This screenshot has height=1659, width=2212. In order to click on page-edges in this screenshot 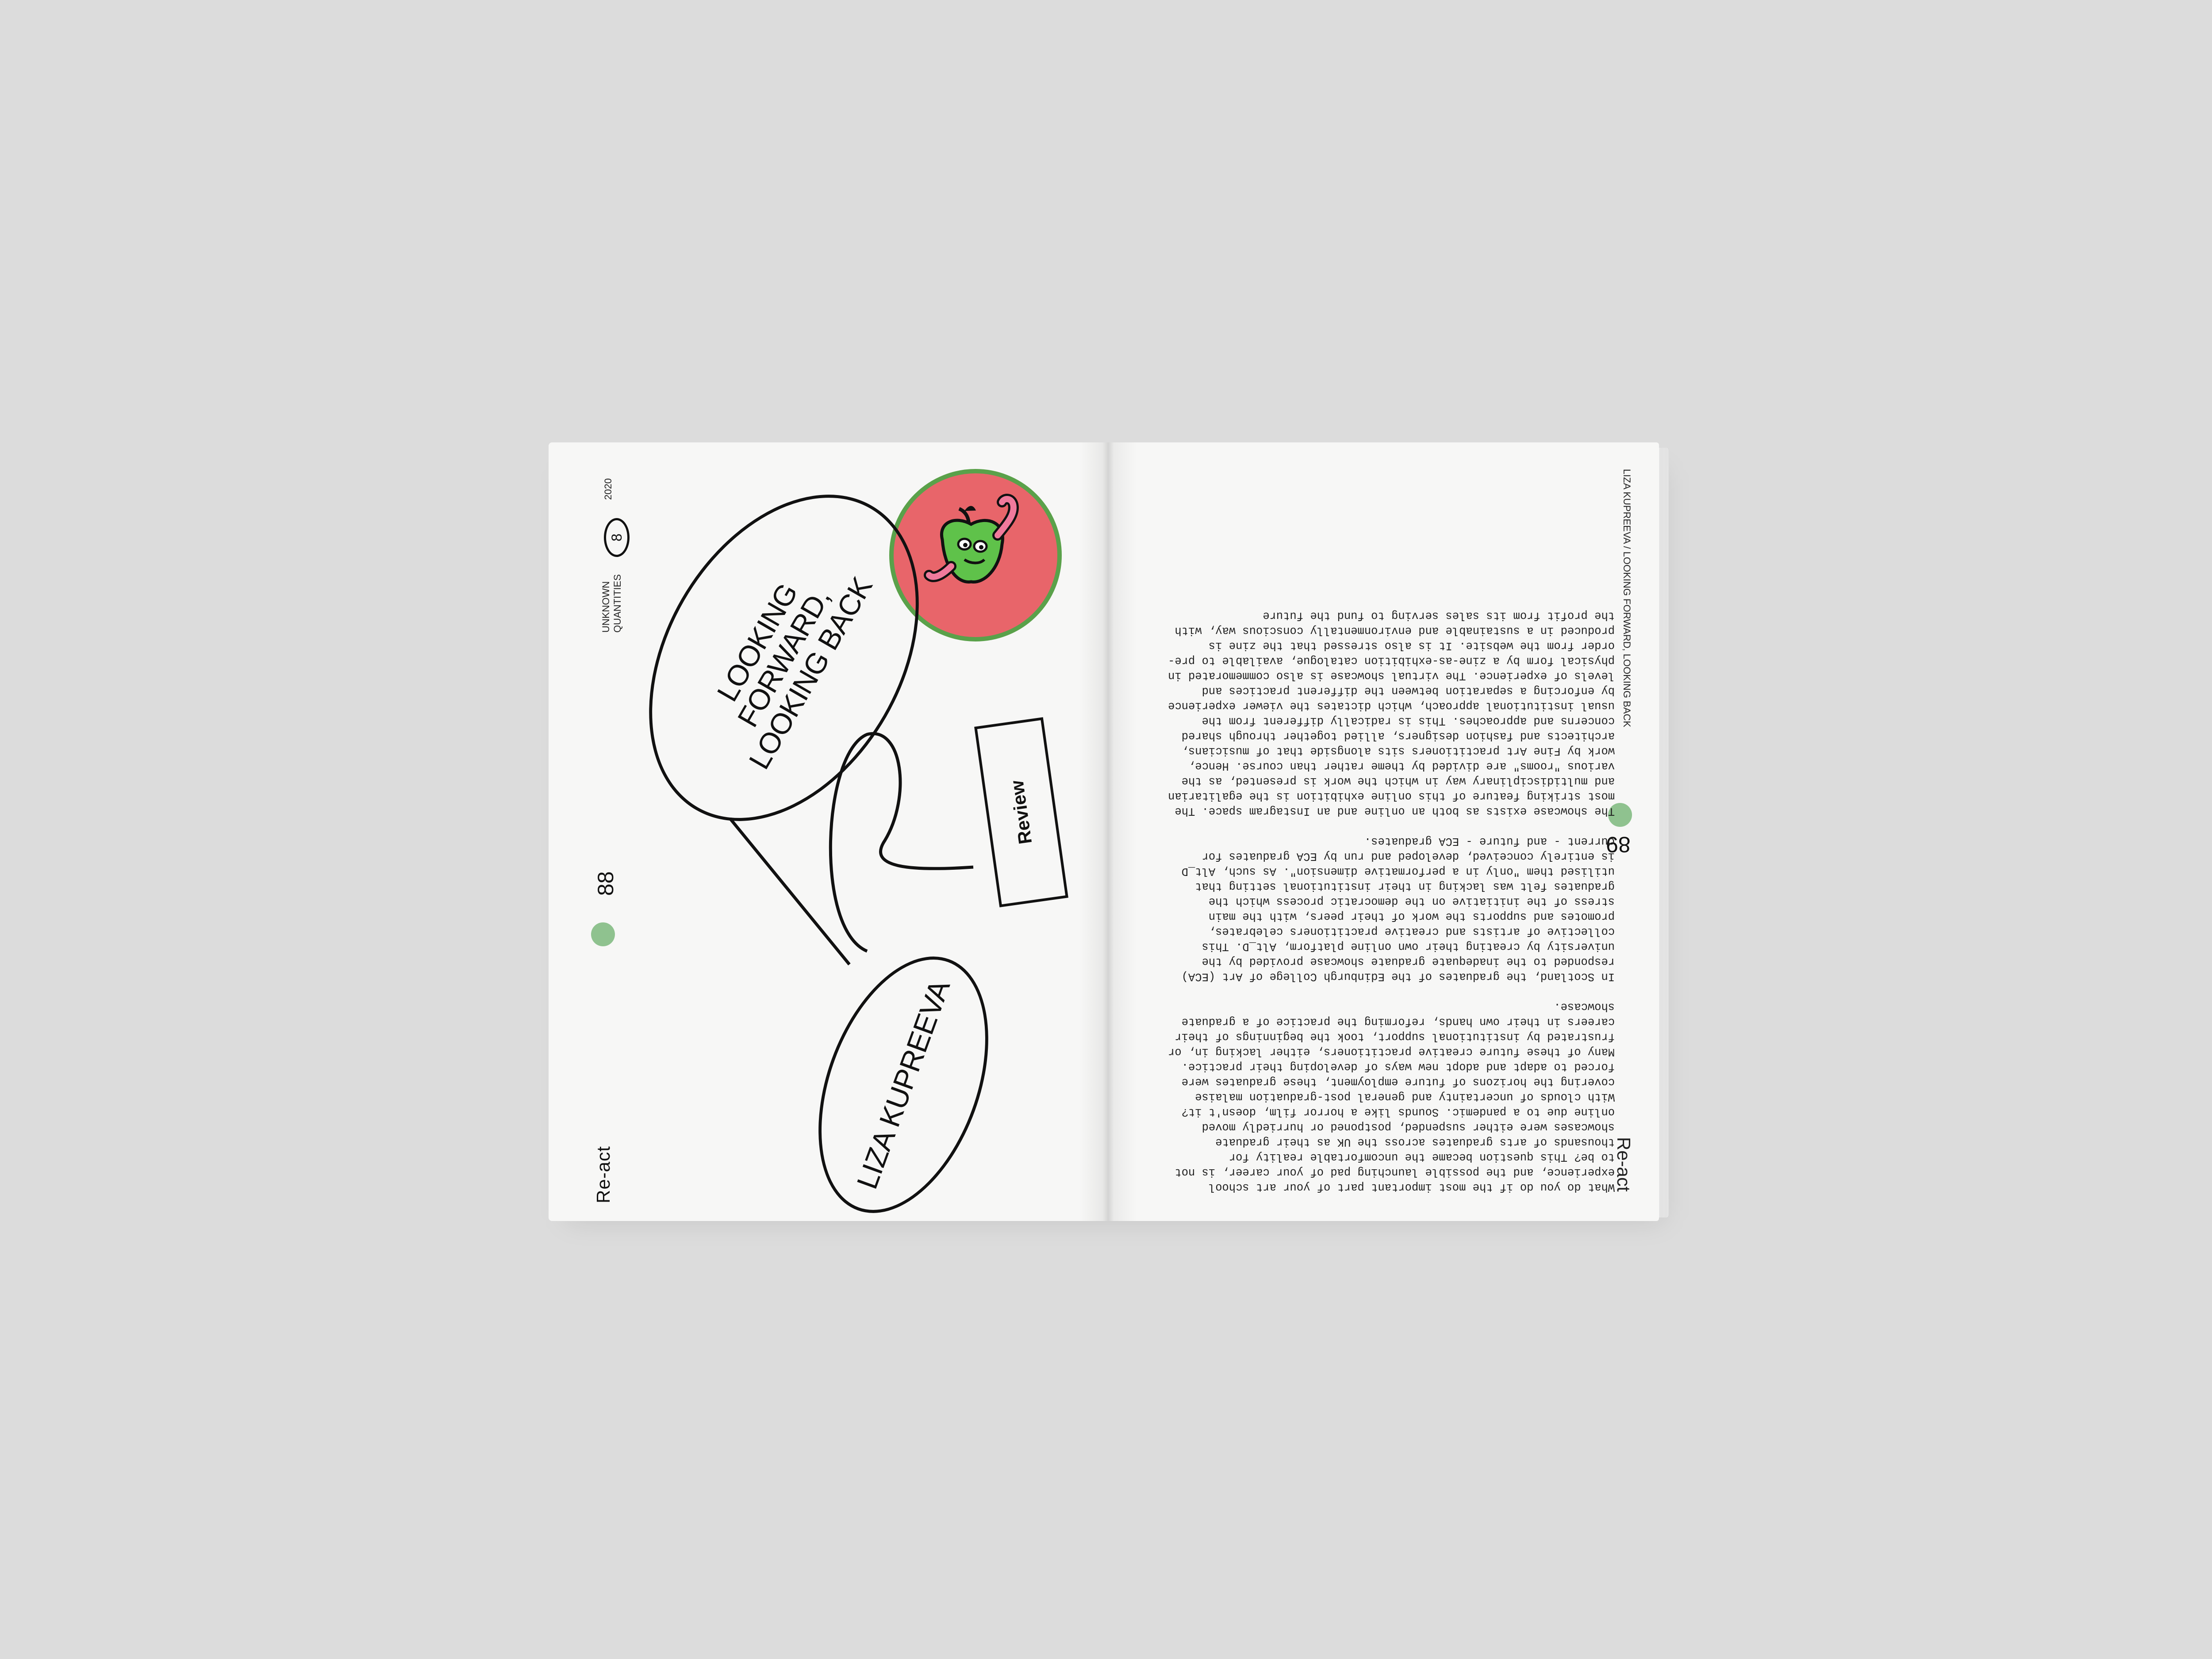, I will do `click(1664, 833)`.